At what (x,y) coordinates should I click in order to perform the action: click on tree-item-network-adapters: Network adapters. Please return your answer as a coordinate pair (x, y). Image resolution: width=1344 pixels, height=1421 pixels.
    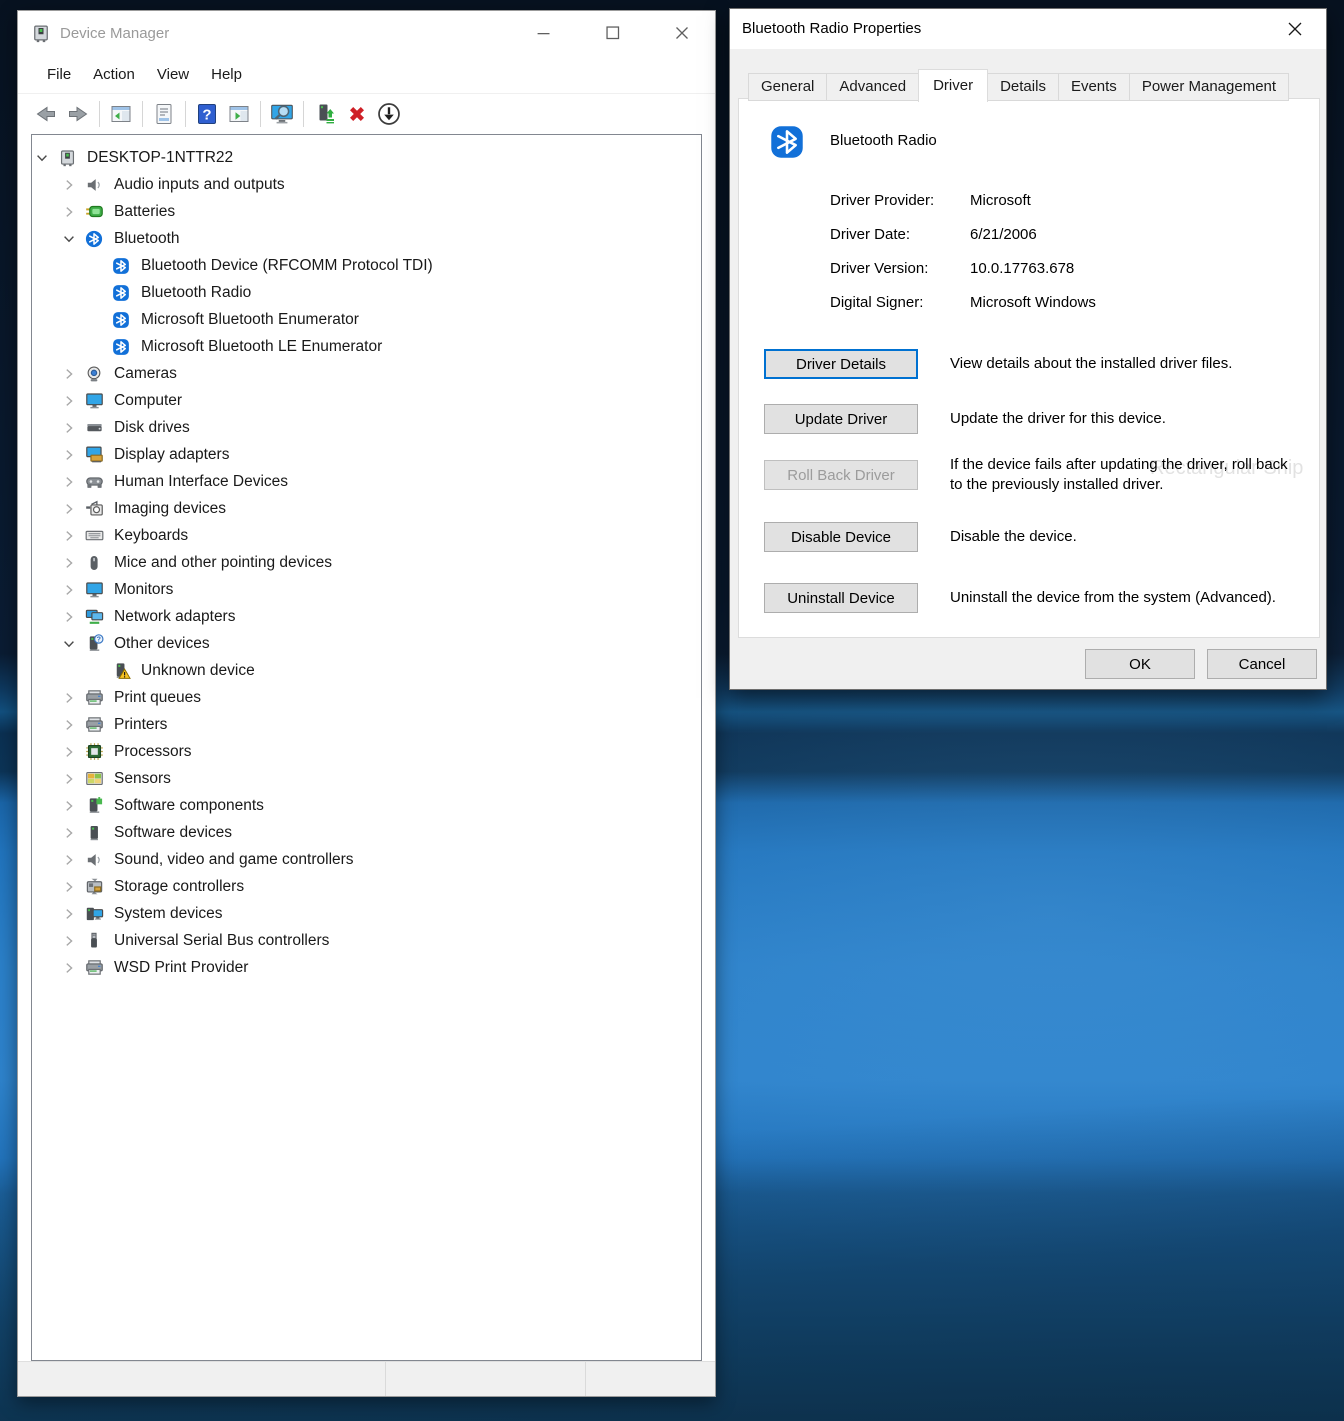
    Looking at the image, I should click on (366, 616).